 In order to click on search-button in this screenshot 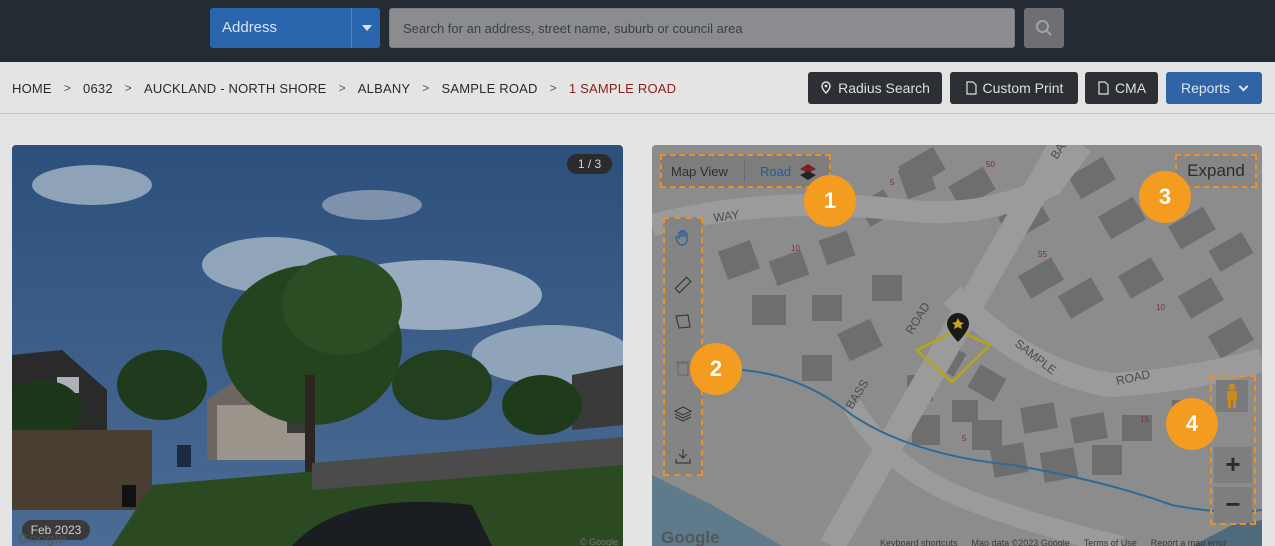, I will do `click(1044, 28)`.